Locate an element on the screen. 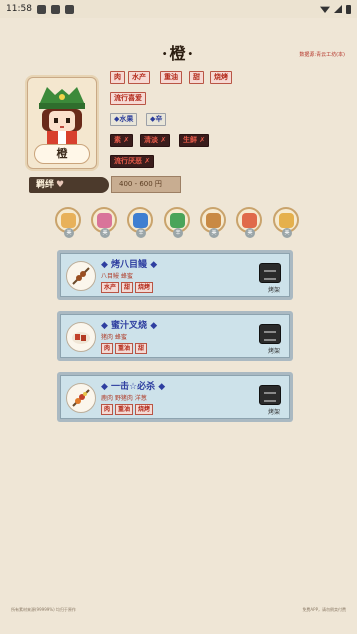  recipe-card: ◆ 蜜汁叉烧 ◆ 猪肉 蜂蜜 肉 重油 甜 烤架 is located at coordinates (175, 336).